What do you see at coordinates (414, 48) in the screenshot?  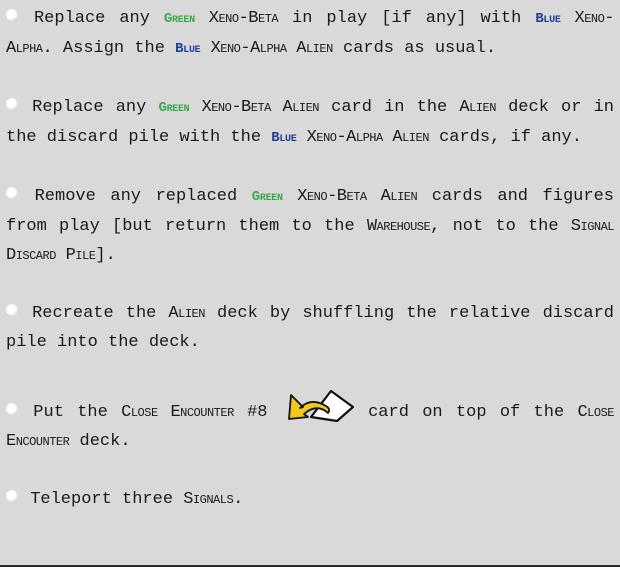 I see `text: cards as usual.` at bounding box center [414, 48].